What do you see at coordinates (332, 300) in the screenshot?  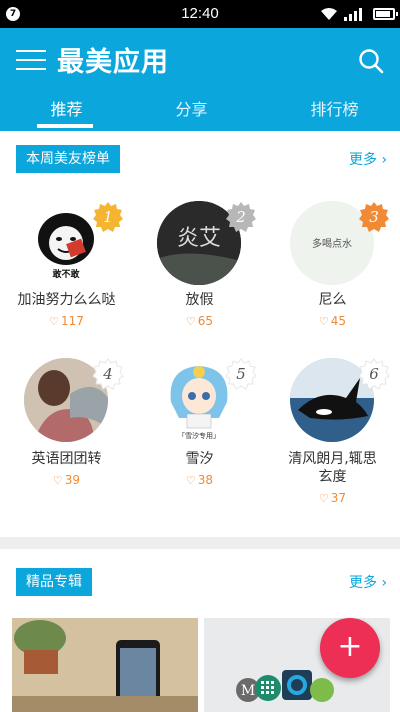 I see `friend-name: 尼么` at bounding box center [332, 300].